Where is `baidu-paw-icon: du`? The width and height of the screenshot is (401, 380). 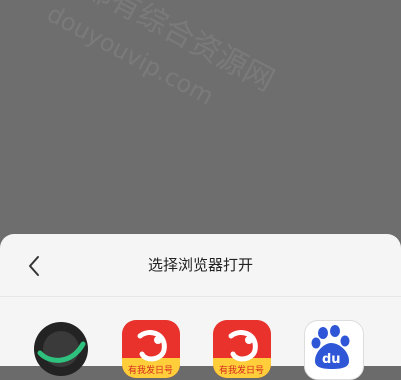
baidu-paw-icon: du is located at coordinates (330, 347).